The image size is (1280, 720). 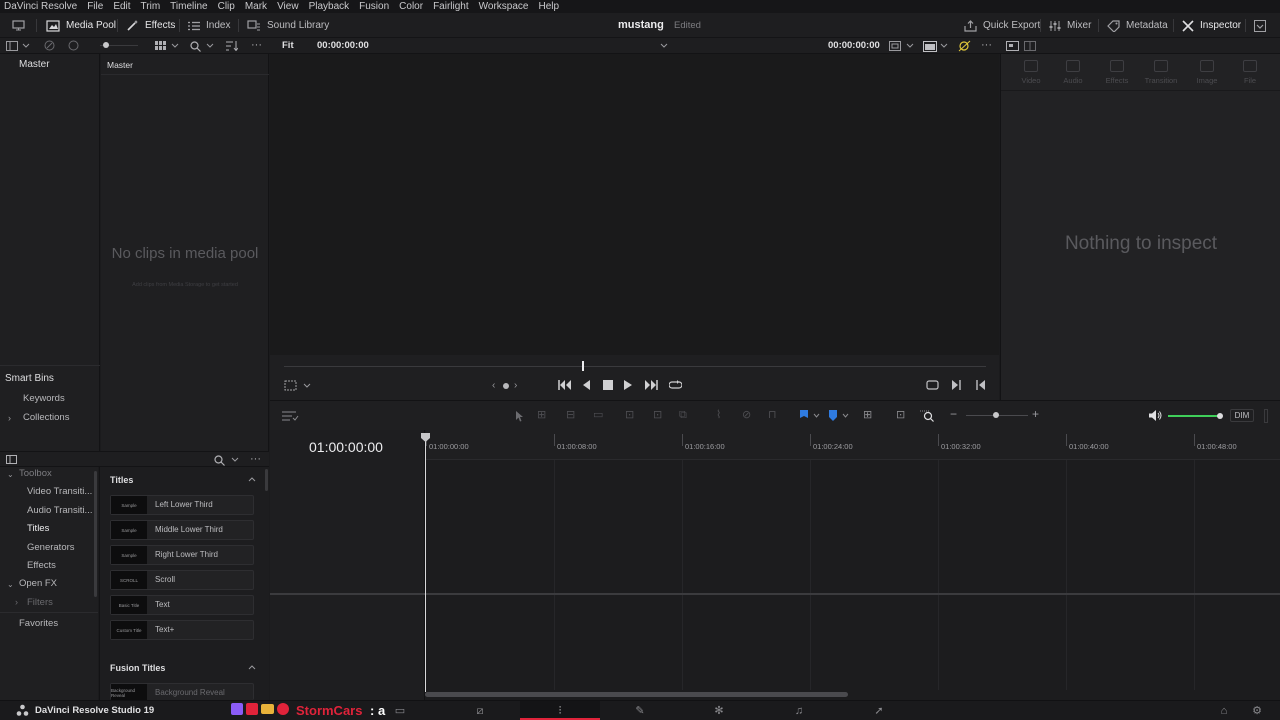 I want to click on jog-wheel-dot, so click(x=506, y=386).